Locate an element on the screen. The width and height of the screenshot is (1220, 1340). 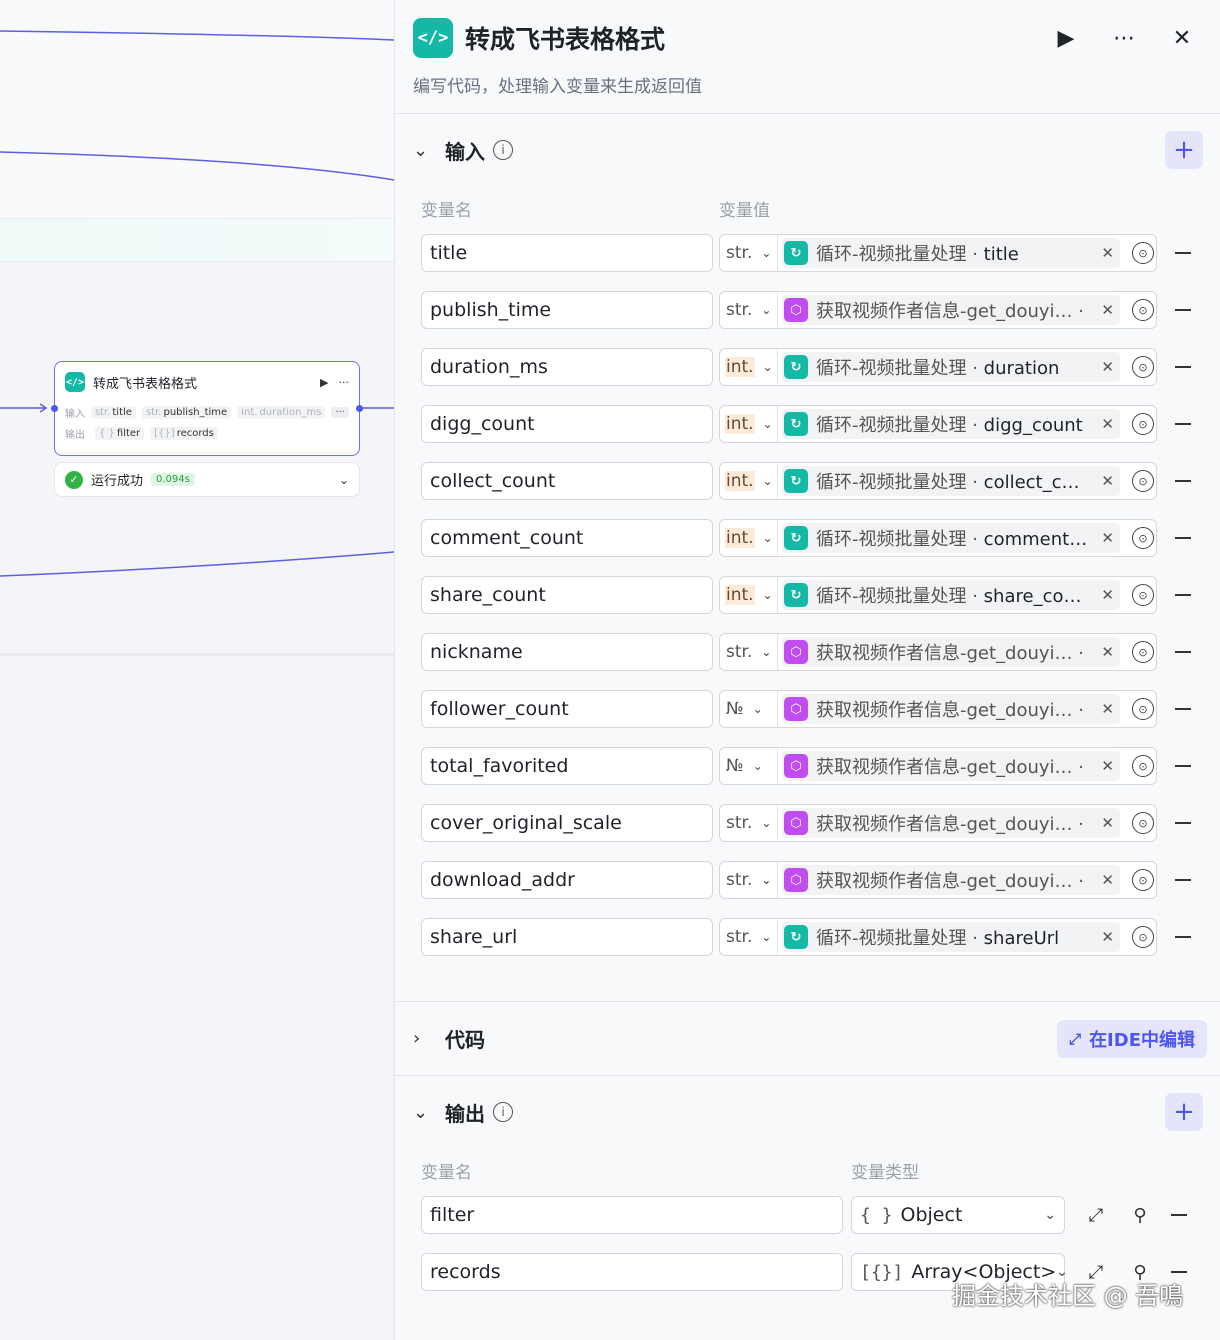
variable-value-field: int. ⌄ ↻ 循环-视频批量处理 · share_co… ✕ ⊙ is located at coordinates (938, 595).